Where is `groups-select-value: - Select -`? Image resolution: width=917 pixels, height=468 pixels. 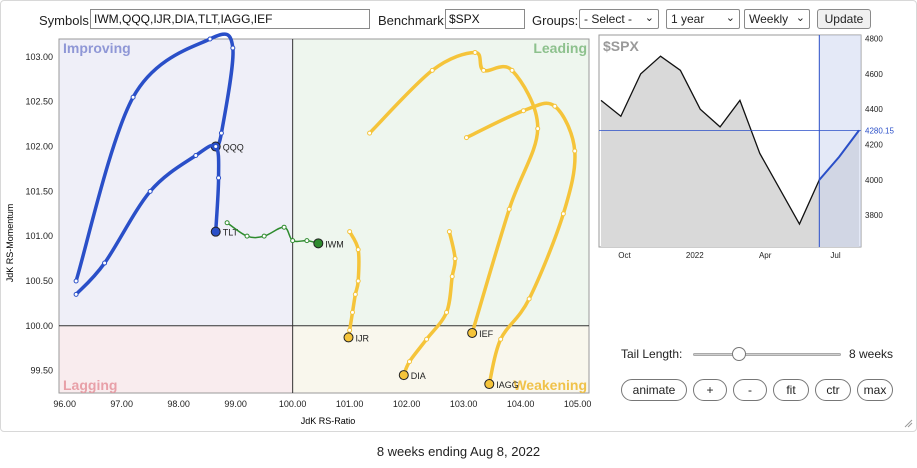 groups-select-value: - Select - is located at coordinates (608, 19).